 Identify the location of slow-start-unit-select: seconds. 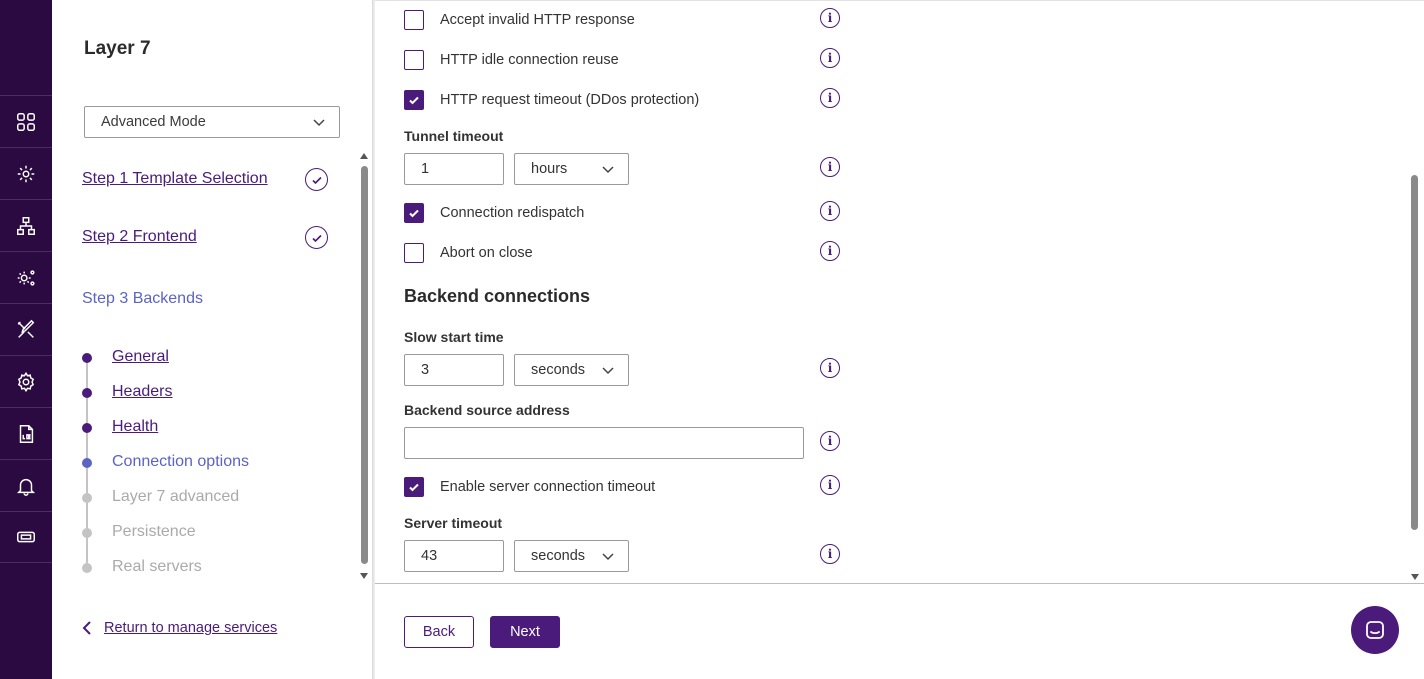
(571, 370).